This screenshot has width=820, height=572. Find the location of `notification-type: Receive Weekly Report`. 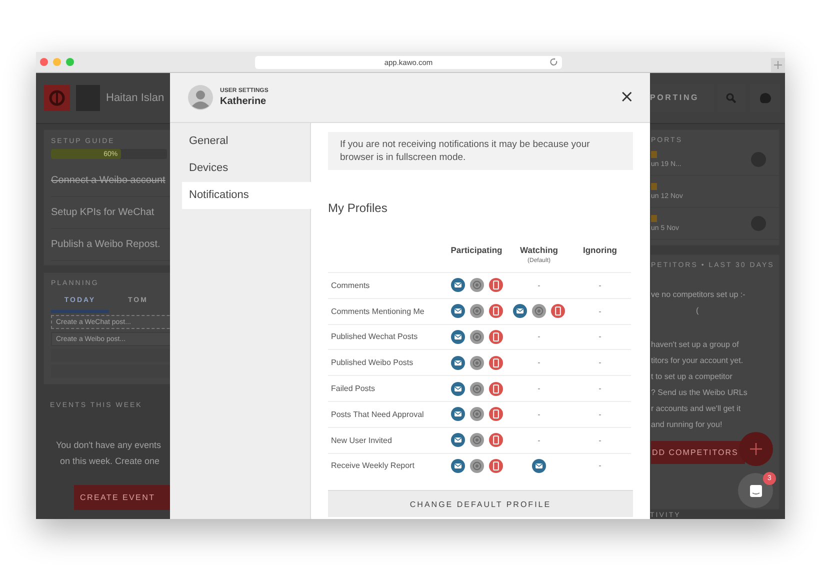

notification-type: Receive Weekly Report is located at coordinates (386, 465).